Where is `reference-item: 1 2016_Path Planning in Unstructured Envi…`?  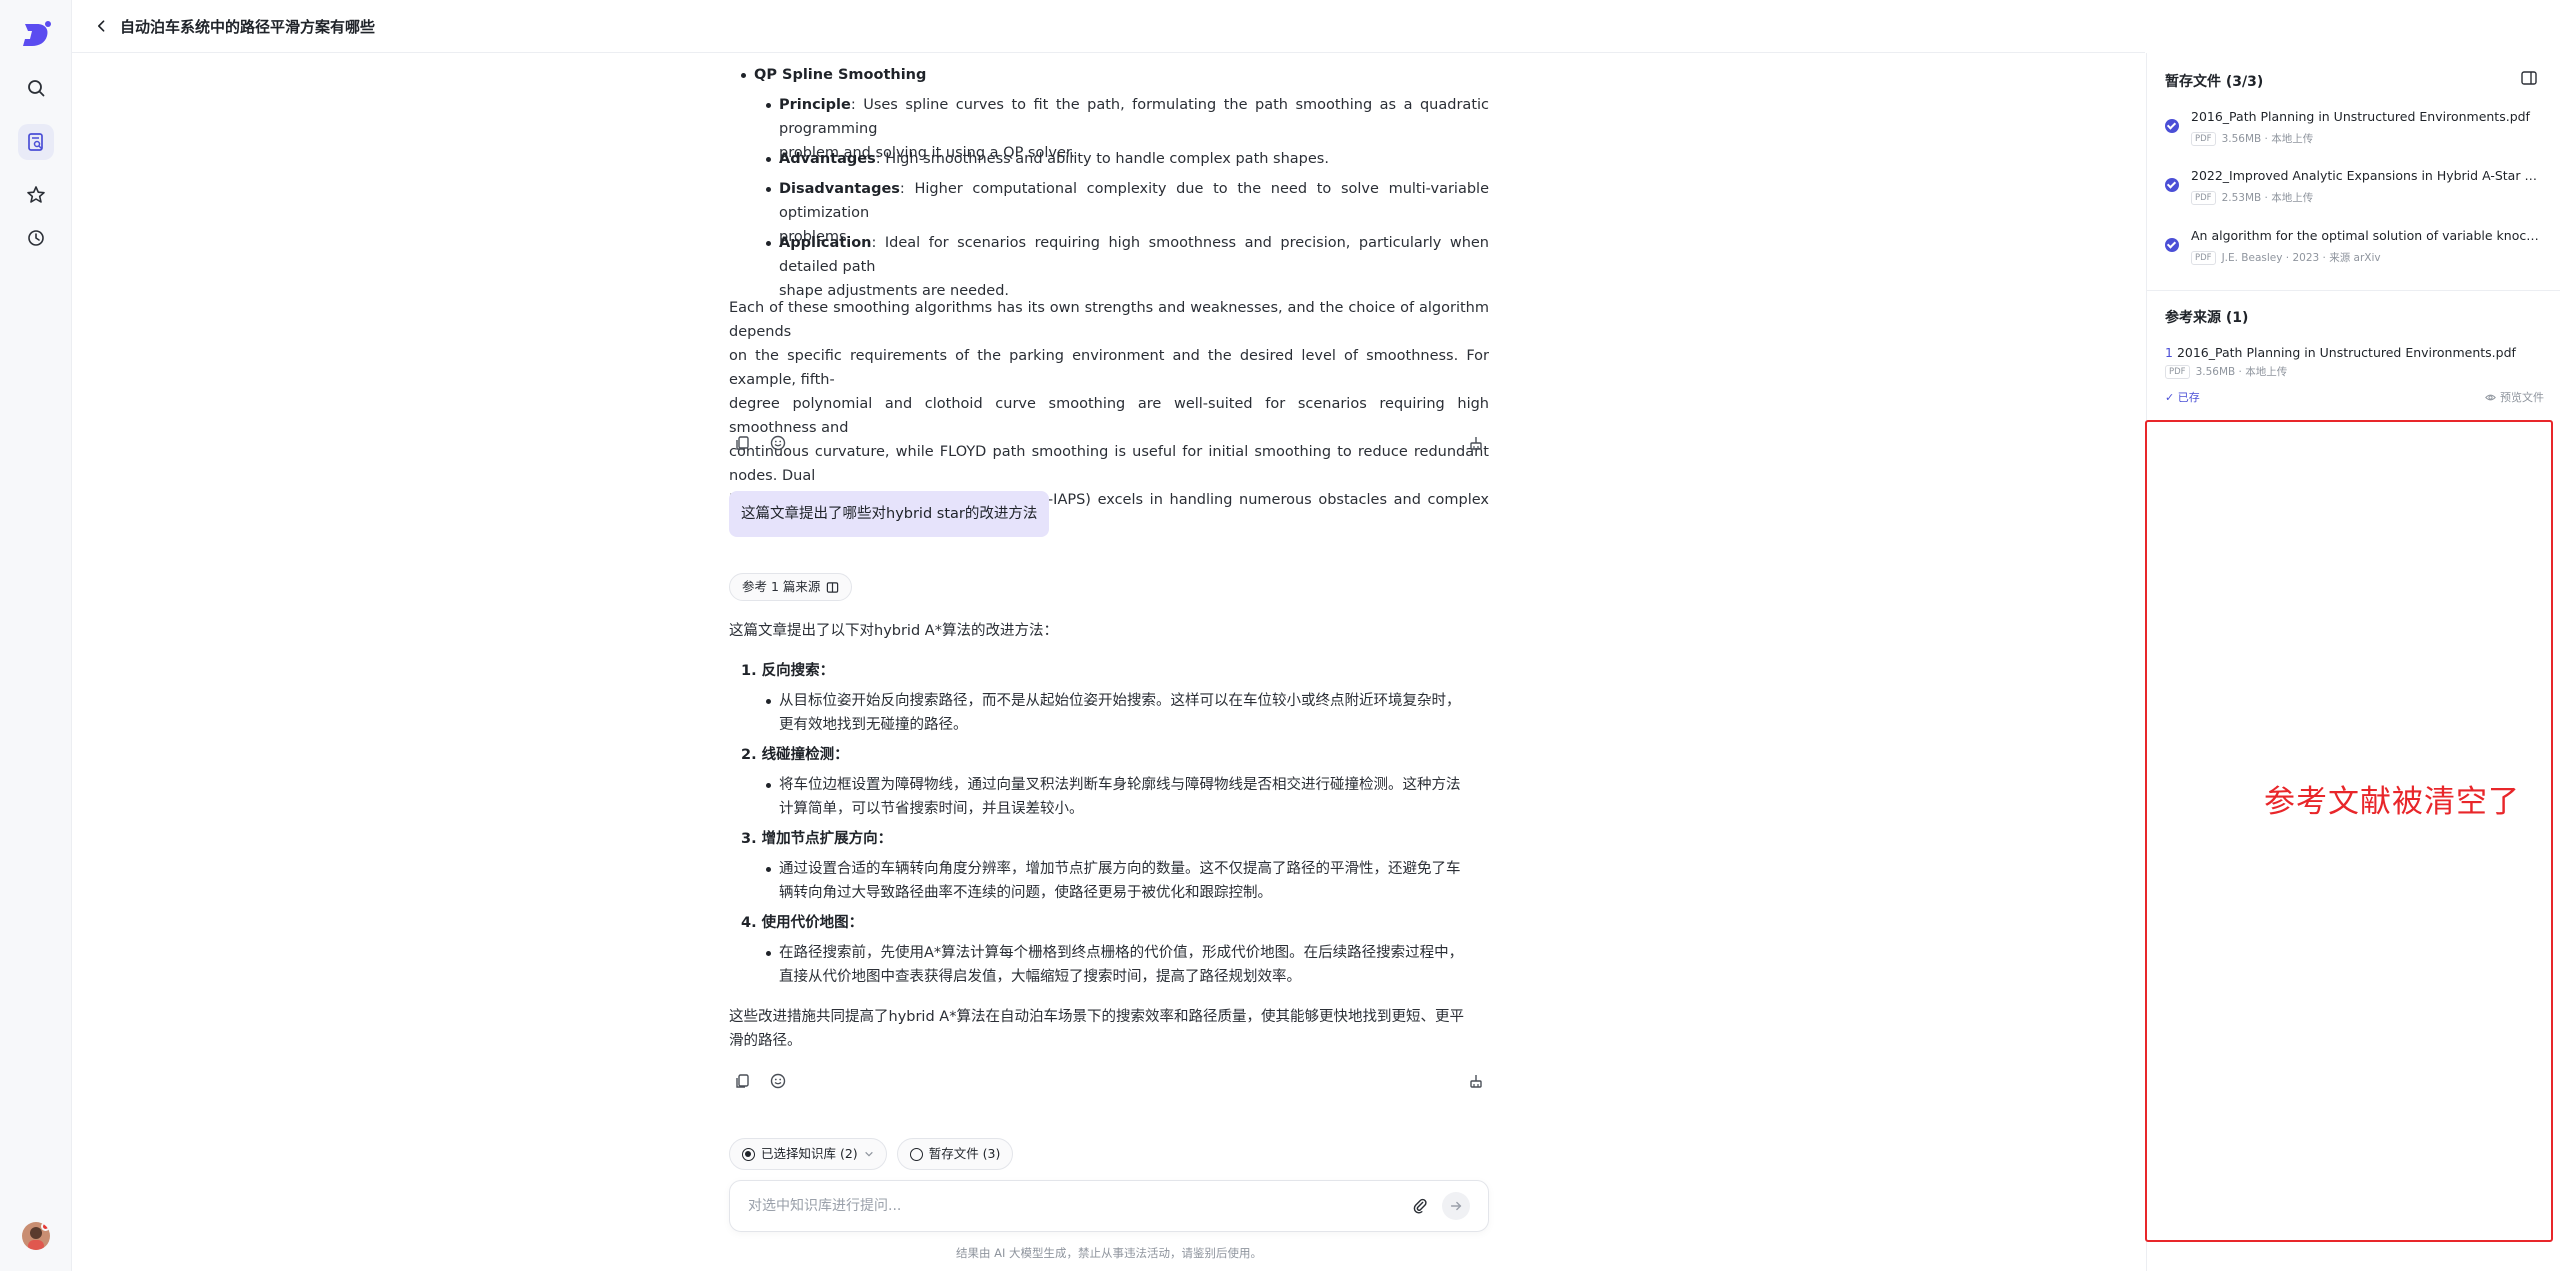
reference-item: 1 2016_Path Planning in Unstructured Envi… is located at coordinates (2355, 362).